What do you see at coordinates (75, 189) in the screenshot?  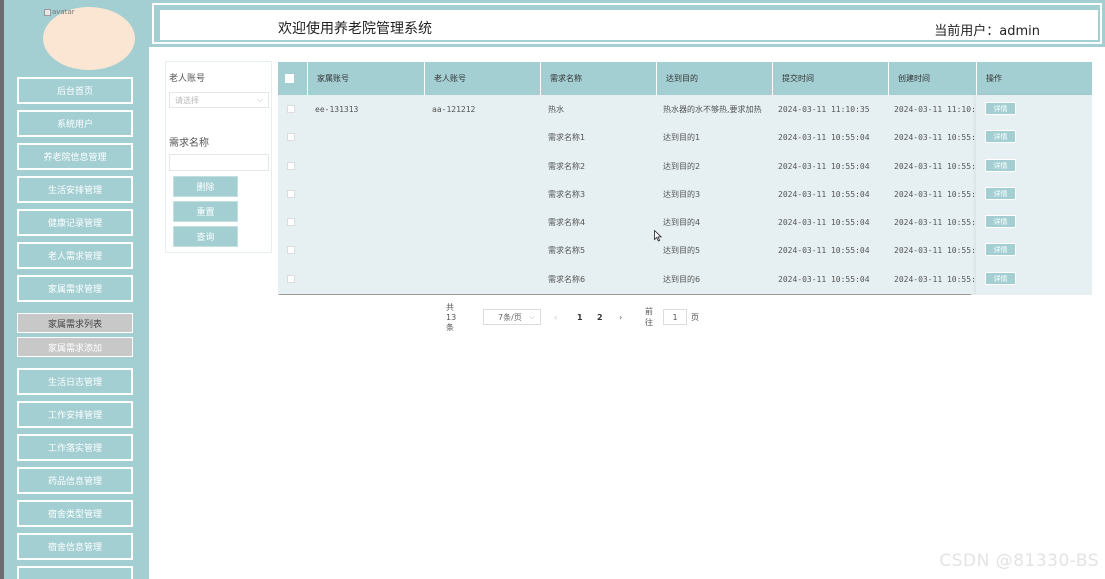 I see `sidebar-item-life-arrangement: 生活安排管理` at bounding box center [75, 189].